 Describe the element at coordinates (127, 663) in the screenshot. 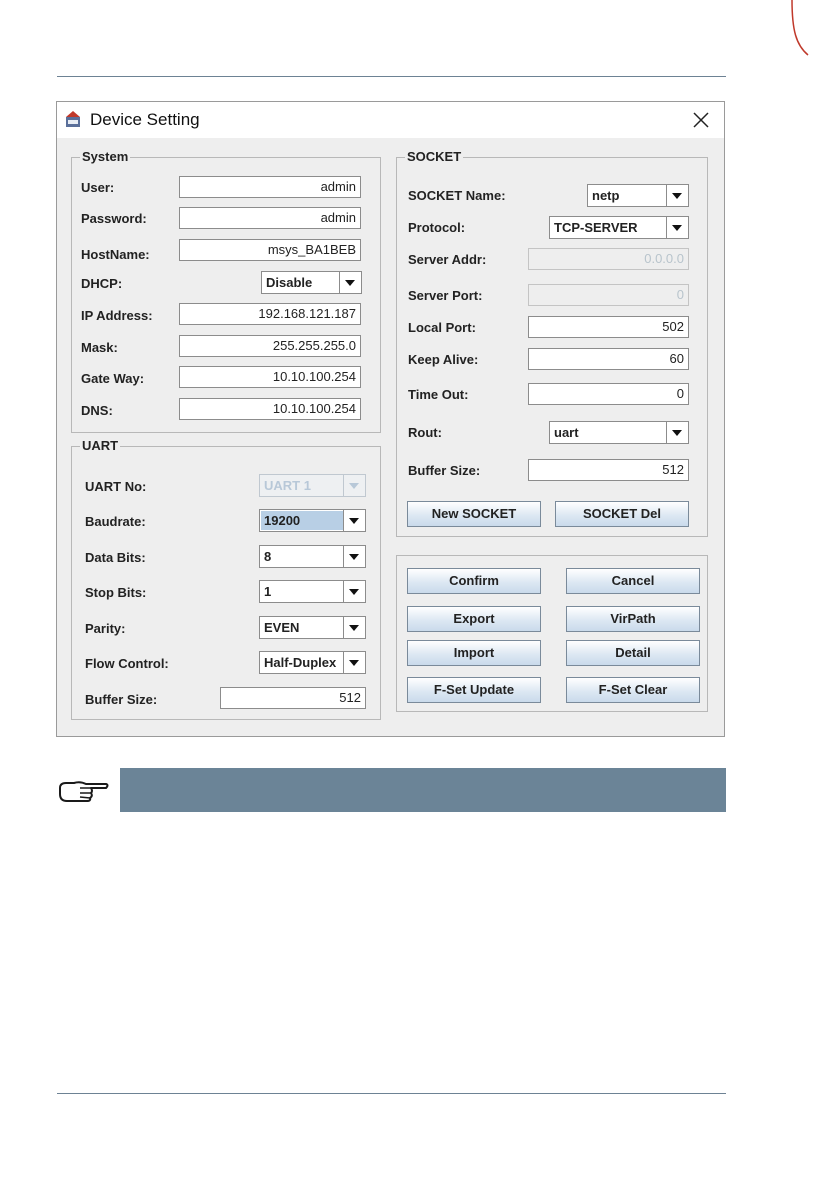

I see `flow-control-label: Flow Control:` at that location.